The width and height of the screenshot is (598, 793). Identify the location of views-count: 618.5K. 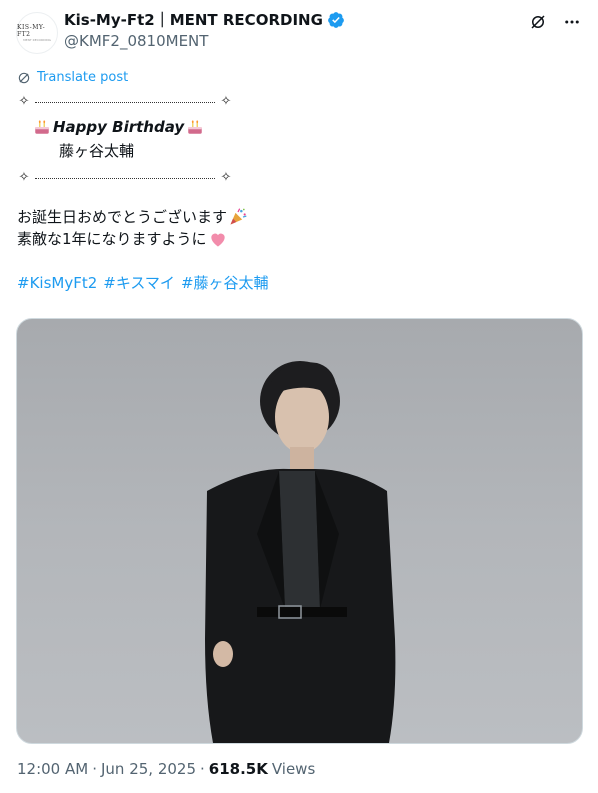
(238, 769).